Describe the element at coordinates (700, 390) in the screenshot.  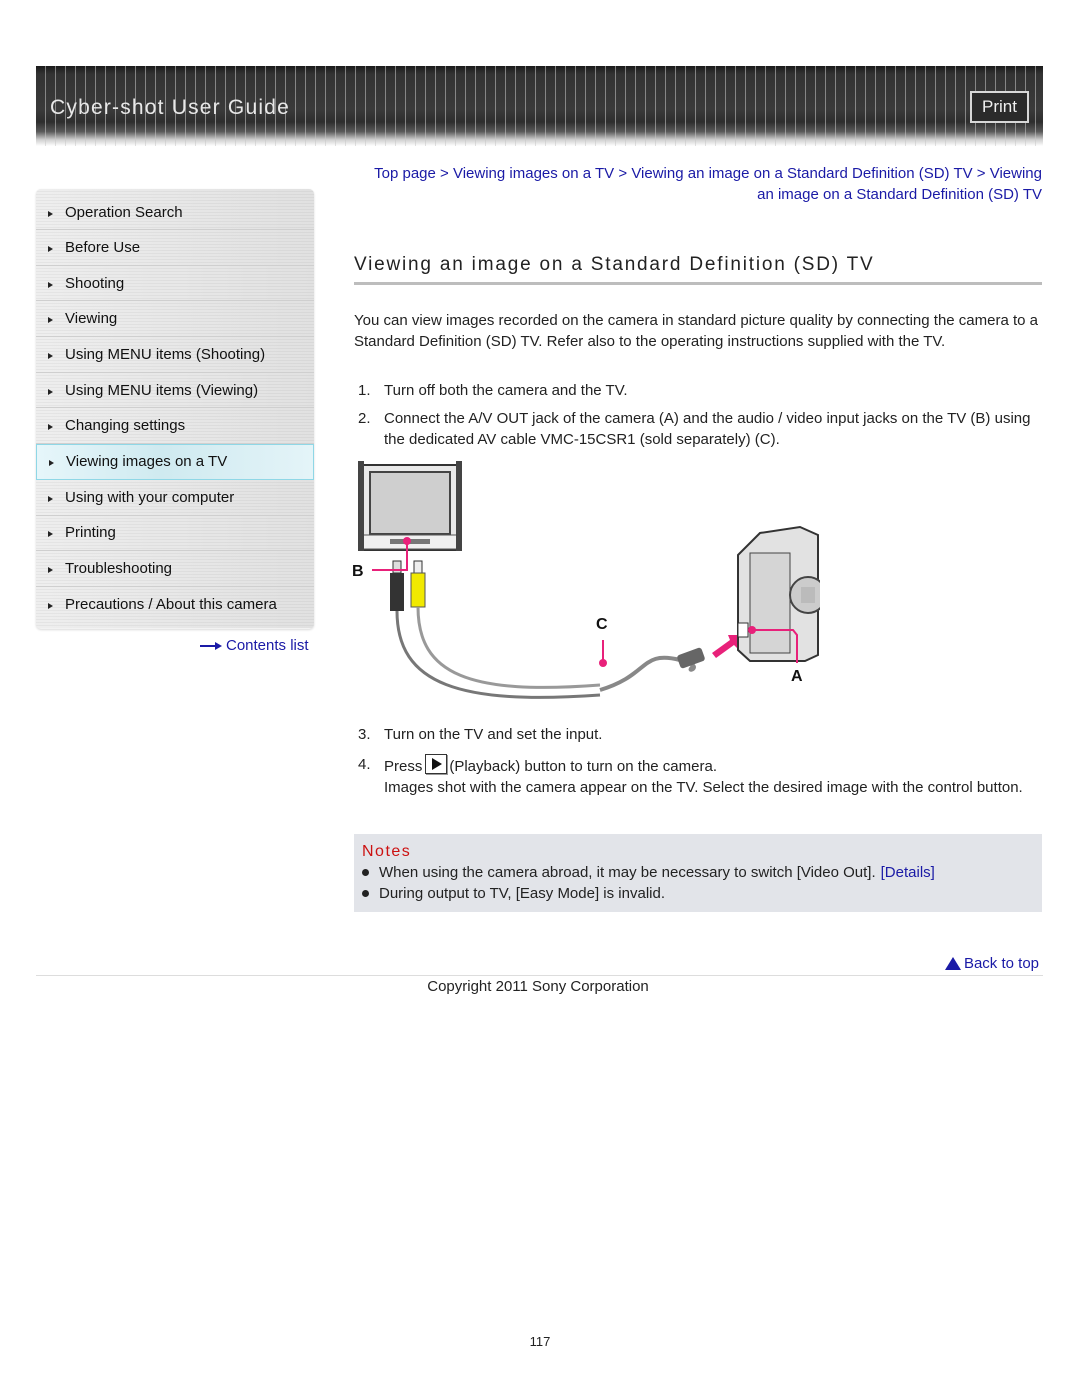
I see `step-1: 1. Turn off both the camera and the TV.` at that location.